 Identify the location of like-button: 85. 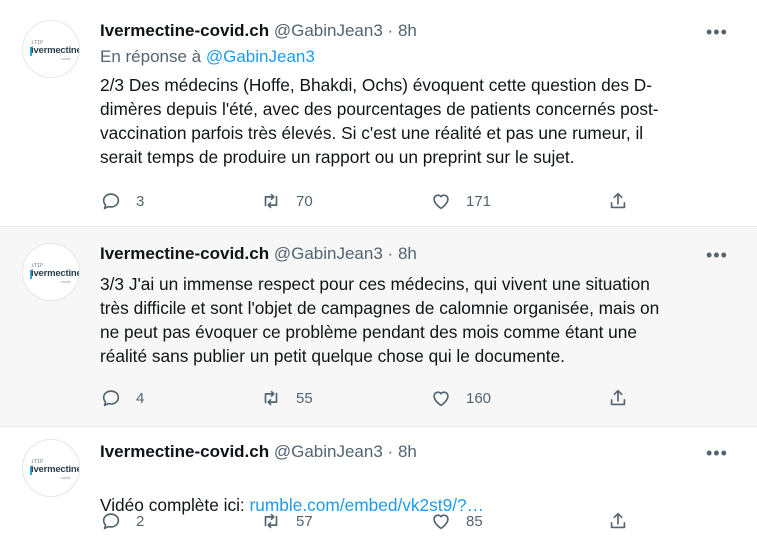
(456, 521).